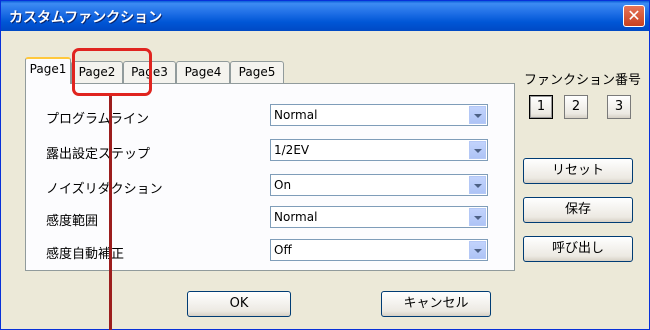 The image size is (650, 330). I want to click on auto-iso-correction-value: Off, so click(283, 250).